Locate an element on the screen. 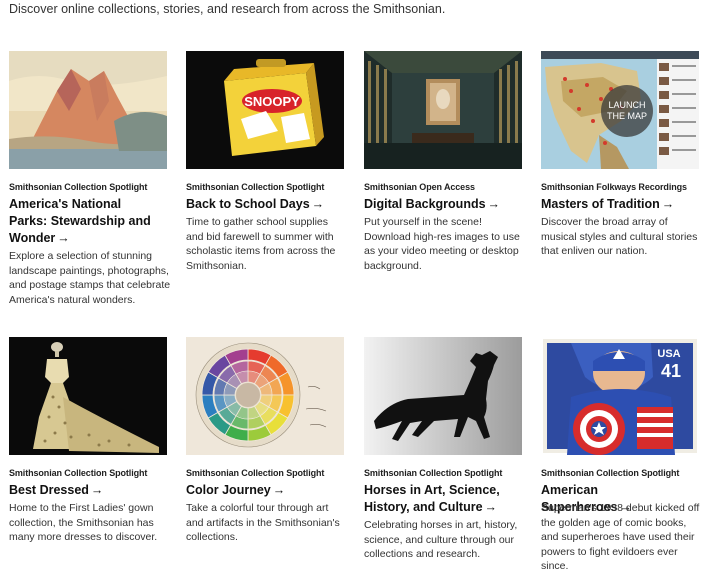 Image resolution: width=727 pixels, height=574 pixels. card-title-link: Best Dressed → is located at coordinates (84, 490).